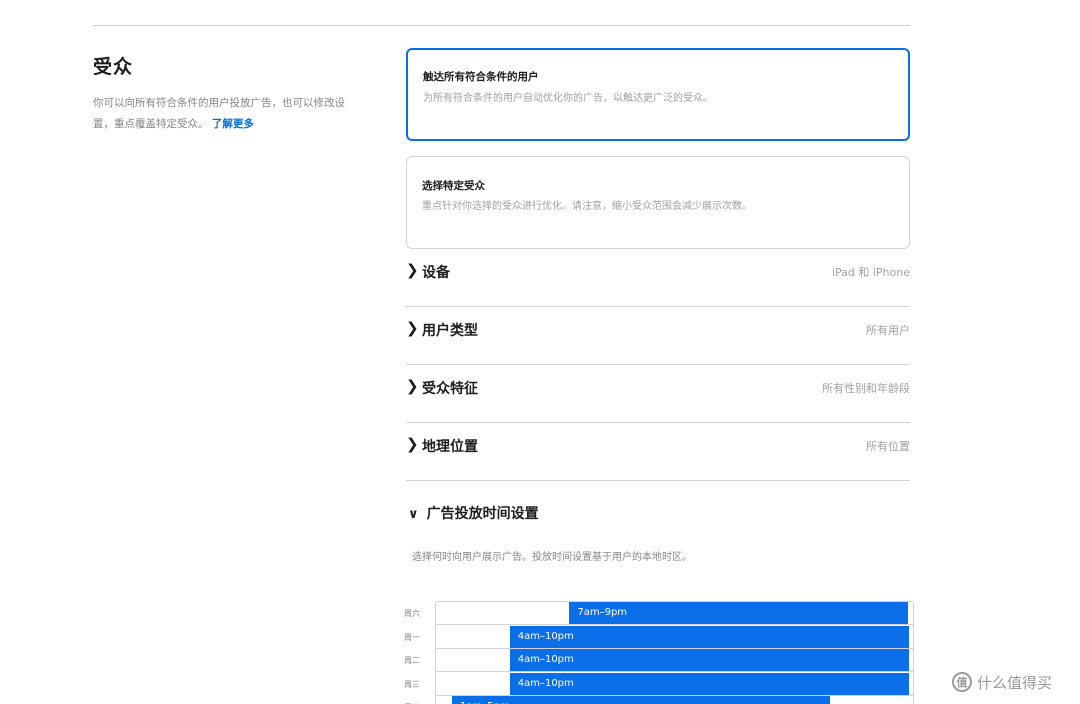 Image resolution: width=1080 pixels, height=704 pixels. I want to click on schedule-bar: 7am–9pm, so click(738, 613).